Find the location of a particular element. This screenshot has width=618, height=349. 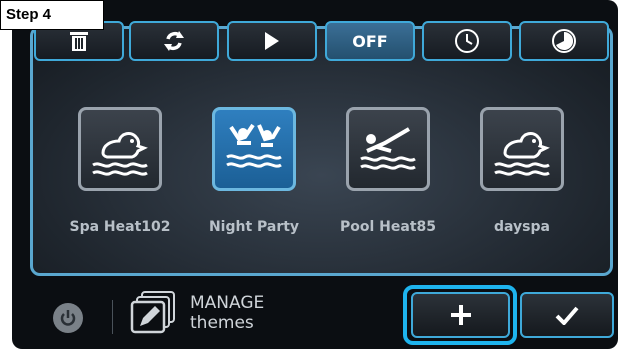

theme-tile-dayspa is located at coordinates (522, 149).